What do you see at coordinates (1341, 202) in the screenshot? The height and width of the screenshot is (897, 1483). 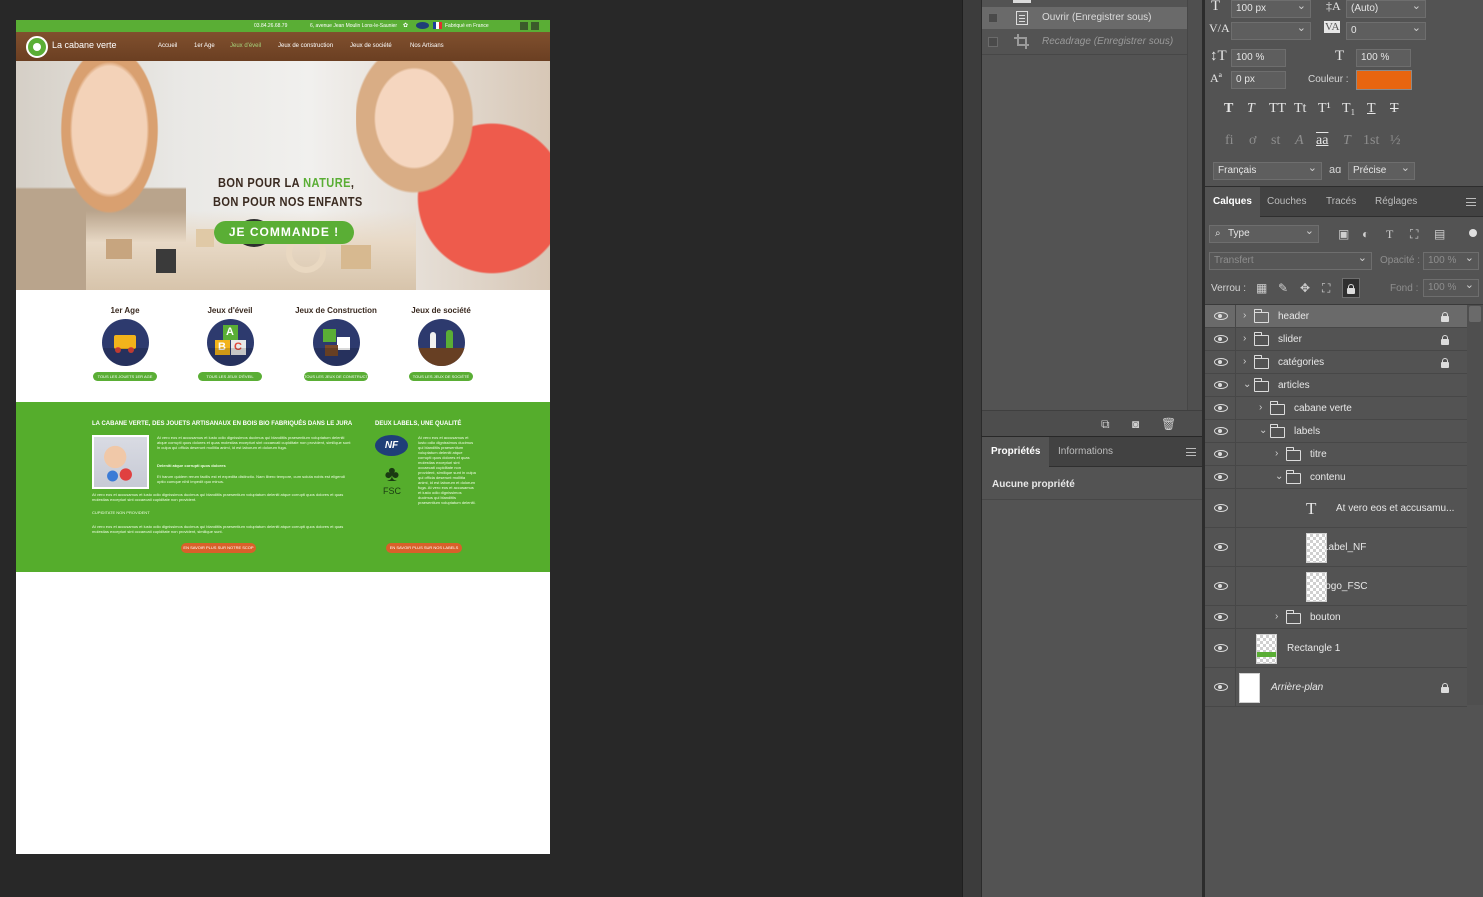 I see `tab-traces: Tracés` at bounding box center [1341, 202].